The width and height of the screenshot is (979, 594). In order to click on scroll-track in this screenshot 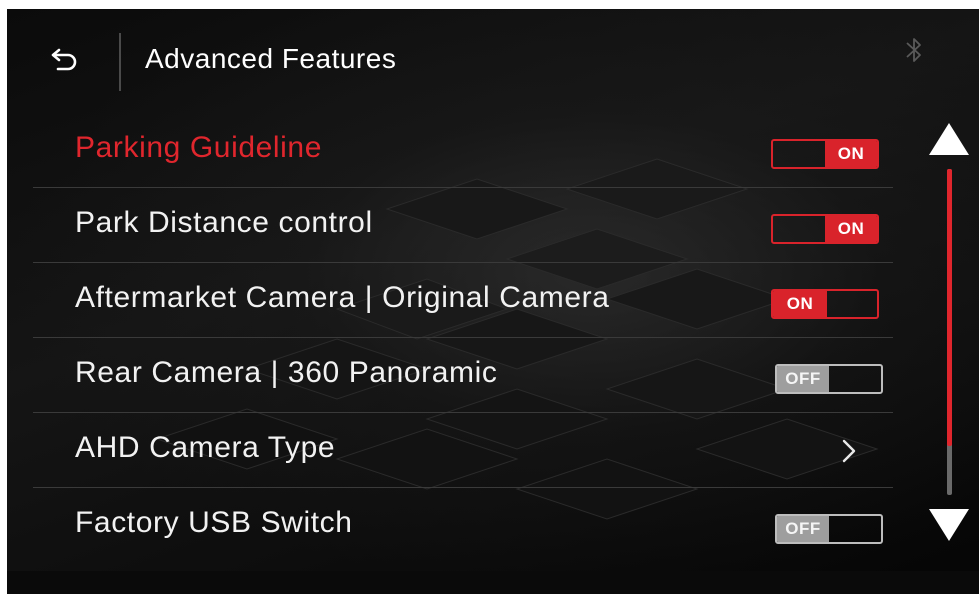, I will do `click(949, 332)`.